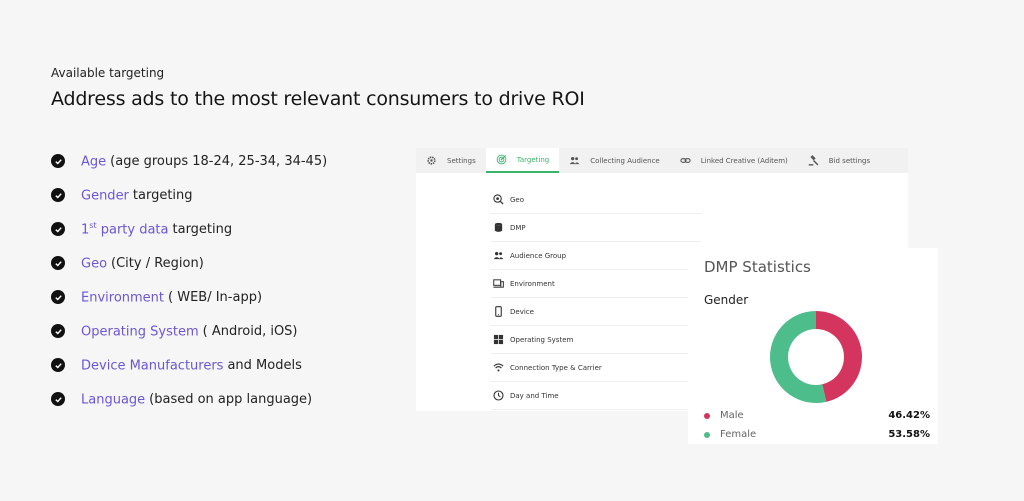 The image size is (1024, 501). I want to click on chart-legend: Male 46.42% Female 53.58%, so click(817, 425).